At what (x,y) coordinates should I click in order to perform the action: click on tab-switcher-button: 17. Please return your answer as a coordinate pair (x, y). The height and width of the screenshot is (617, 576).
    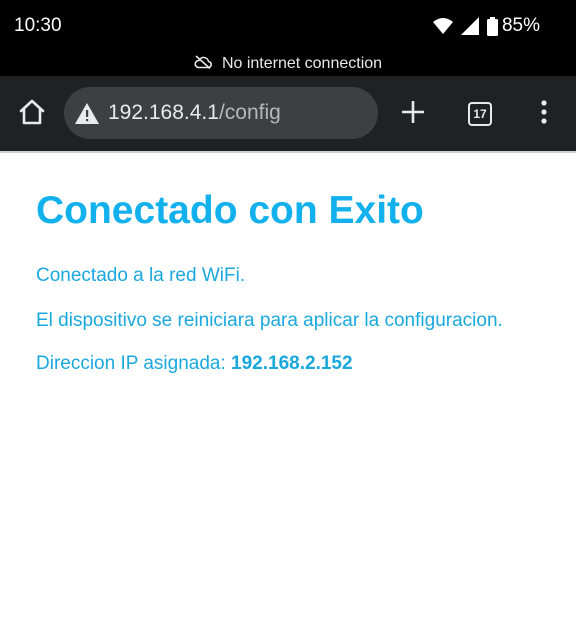
    Looking at the image, I should click on (480, 114).